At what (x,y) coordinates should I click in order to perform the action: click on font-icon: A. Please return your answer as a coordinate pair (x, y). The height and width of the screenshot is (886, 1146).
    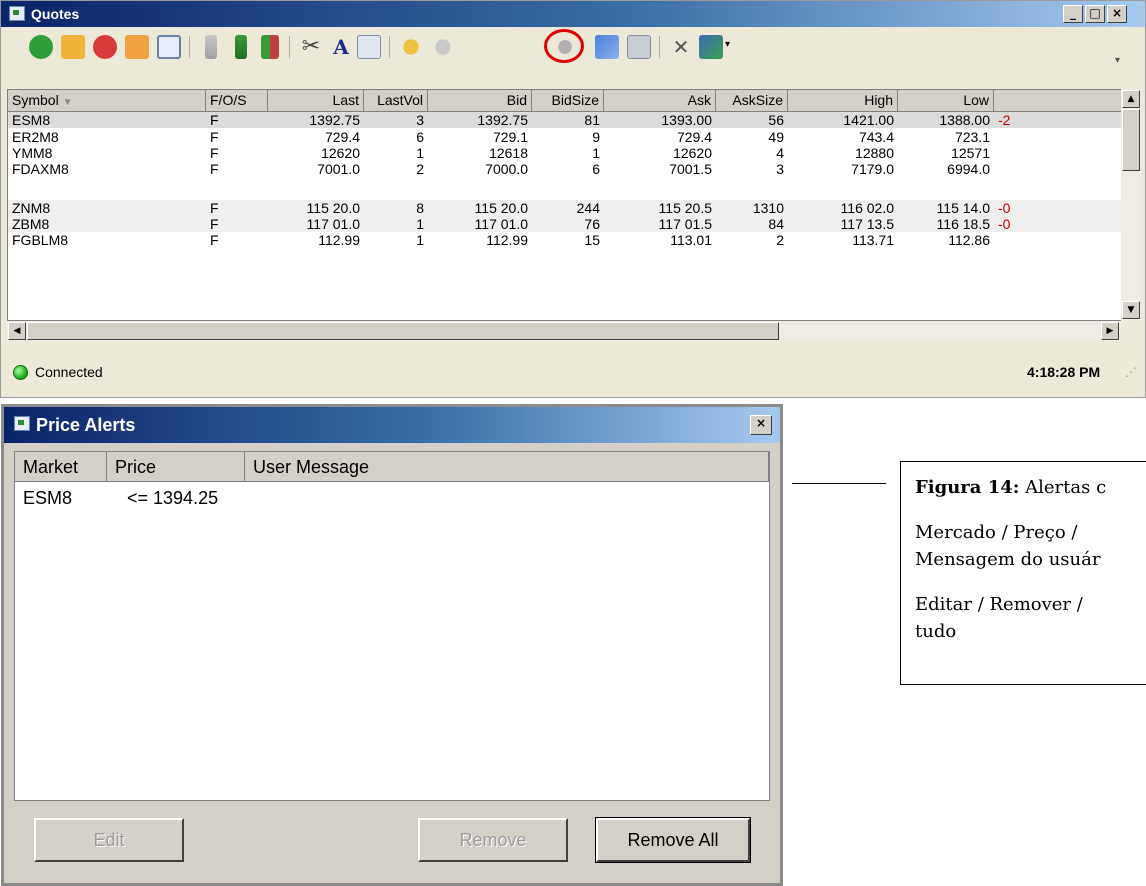
    Looking at the image, I should click on (341, 47).